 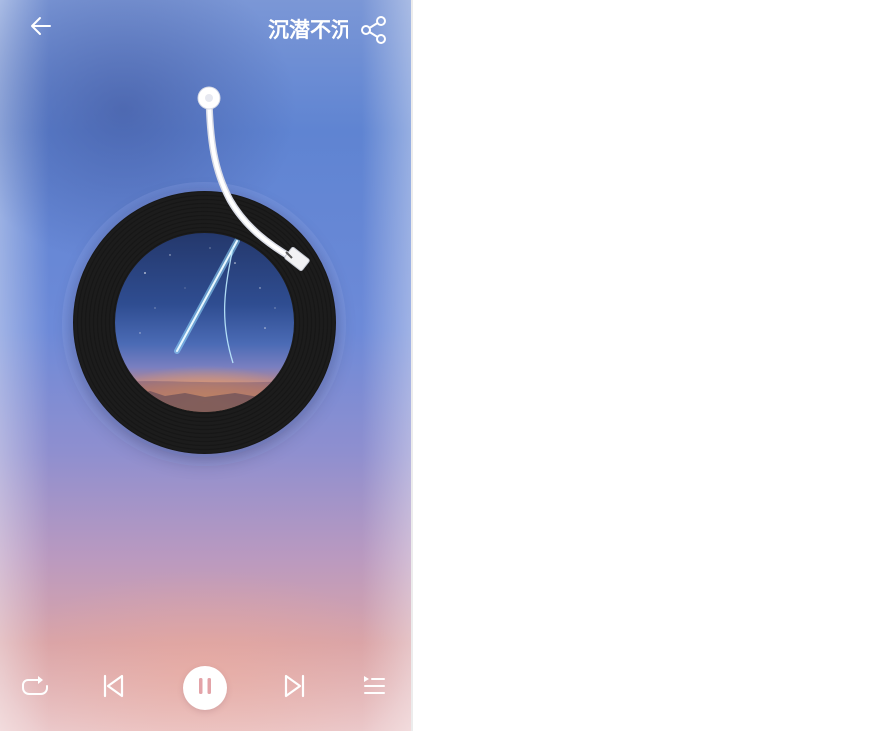 I want to click on song-title: 沉潜不沉, so click(x=308, y=30).